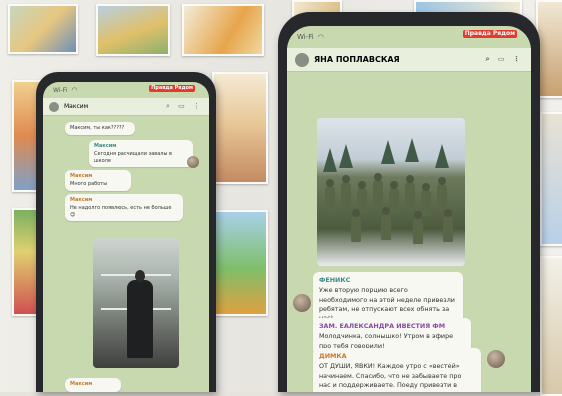 This screenshot has height=396, width=562. I want to click on message-sender: ЗАМ. ЕАЛЕКСАНДРА ИВЕСТИЯ ФМ, so click(382, 326).